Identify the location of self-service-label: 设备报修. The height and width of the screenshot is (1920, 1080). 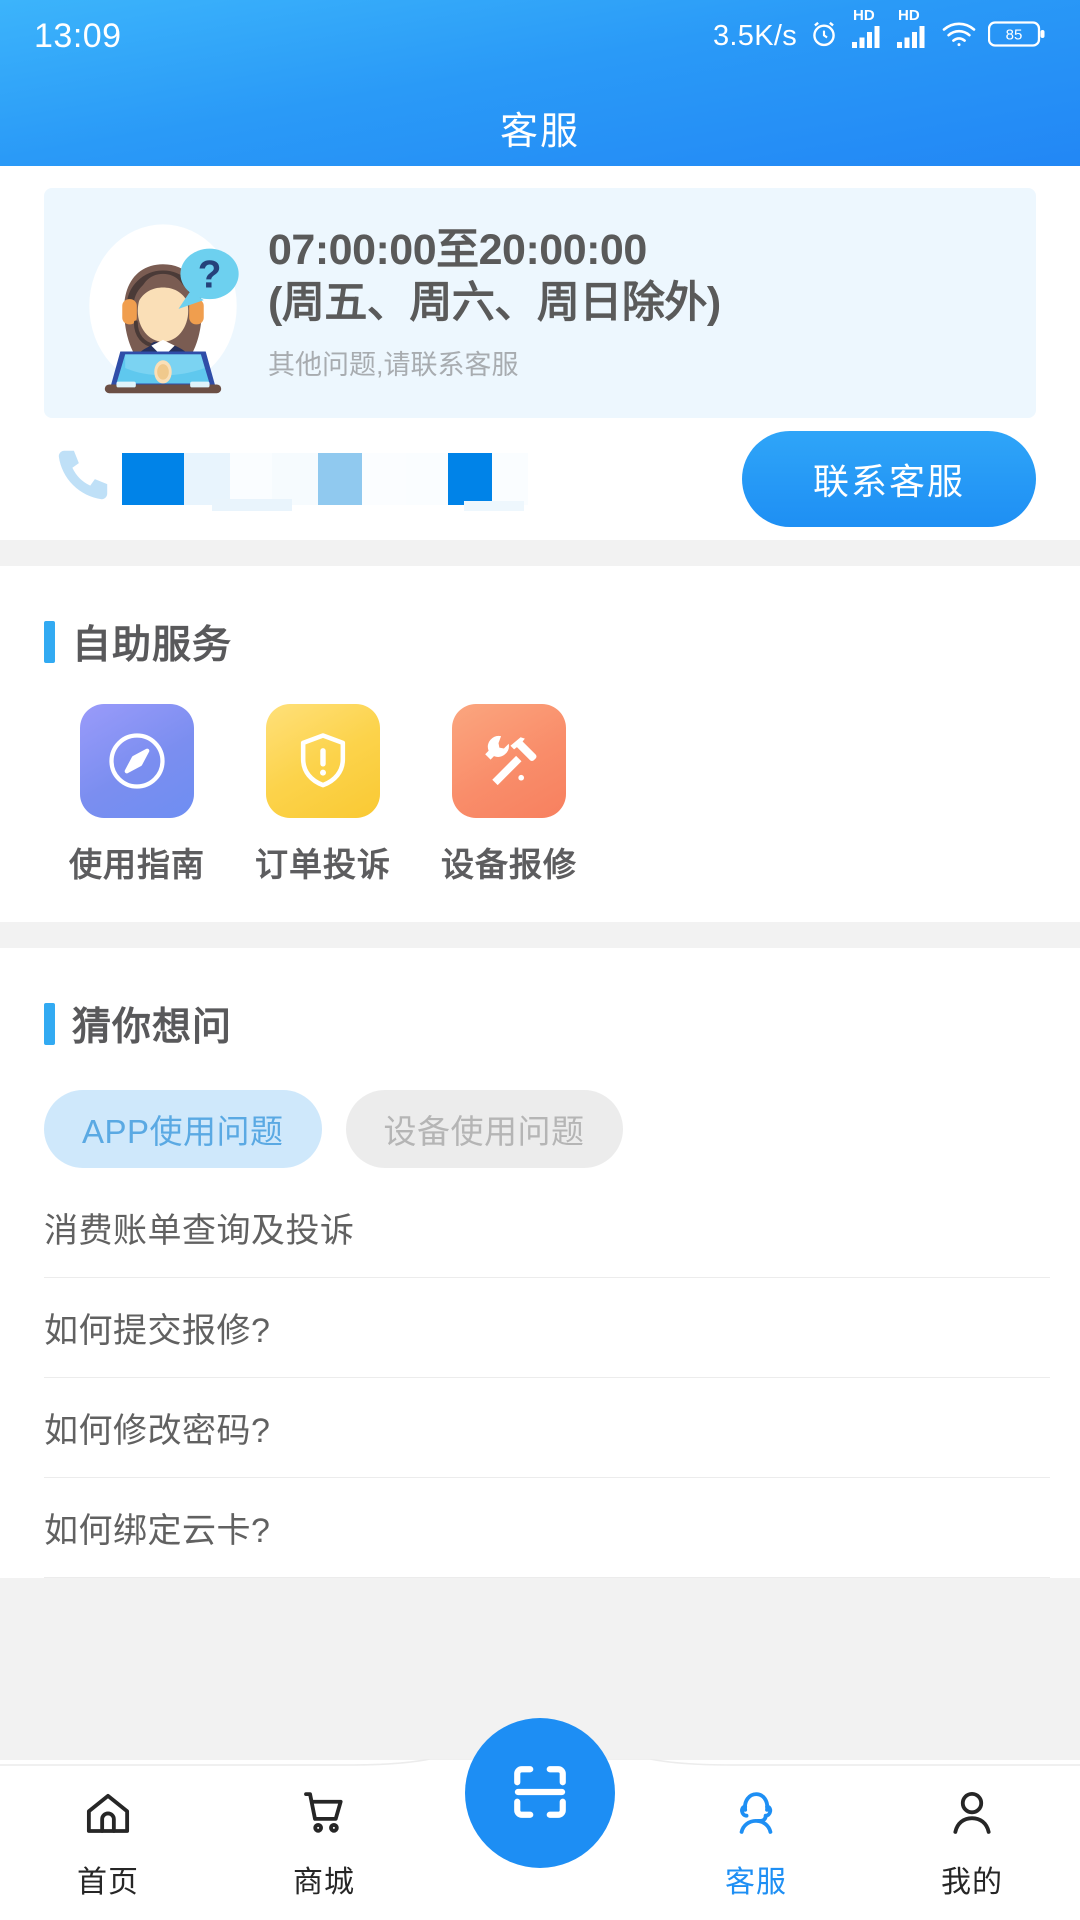
(509, 864).